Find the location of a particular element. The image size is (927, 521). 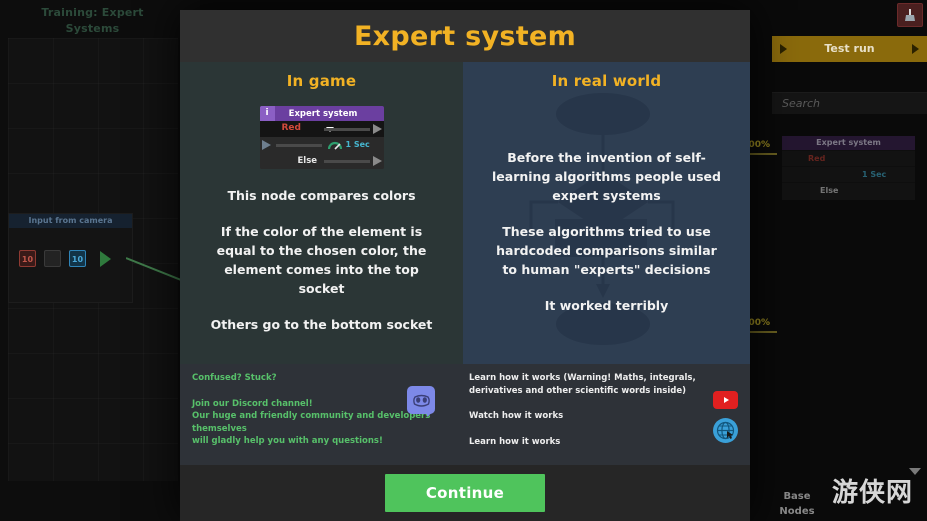

input-from-camera-node: Input from camera 10 10 is located at coordinates (70, 258).